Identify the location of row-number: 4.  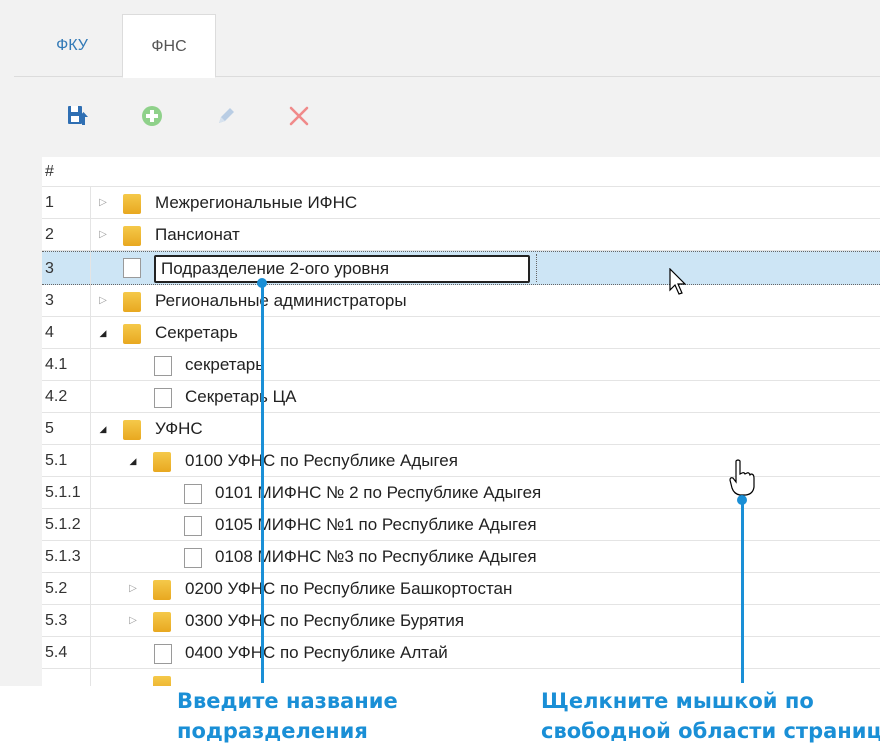
(66, 333).